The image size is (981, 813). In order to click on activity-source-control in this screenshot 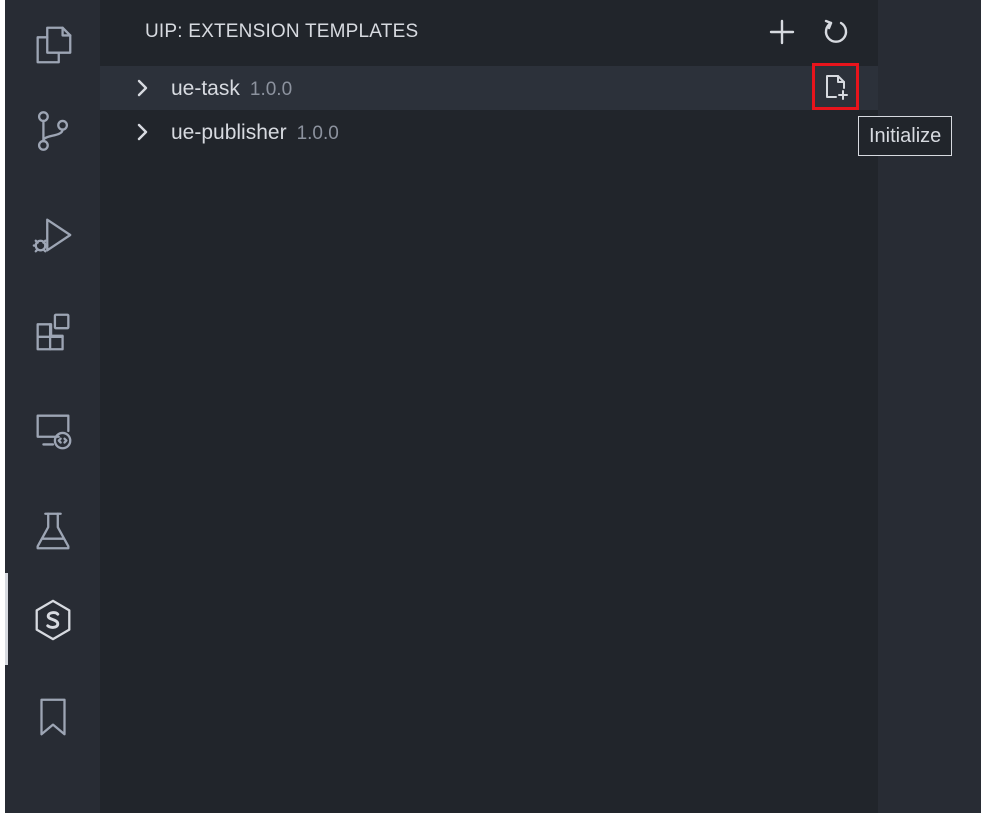, I will do `click(52, 131)`.